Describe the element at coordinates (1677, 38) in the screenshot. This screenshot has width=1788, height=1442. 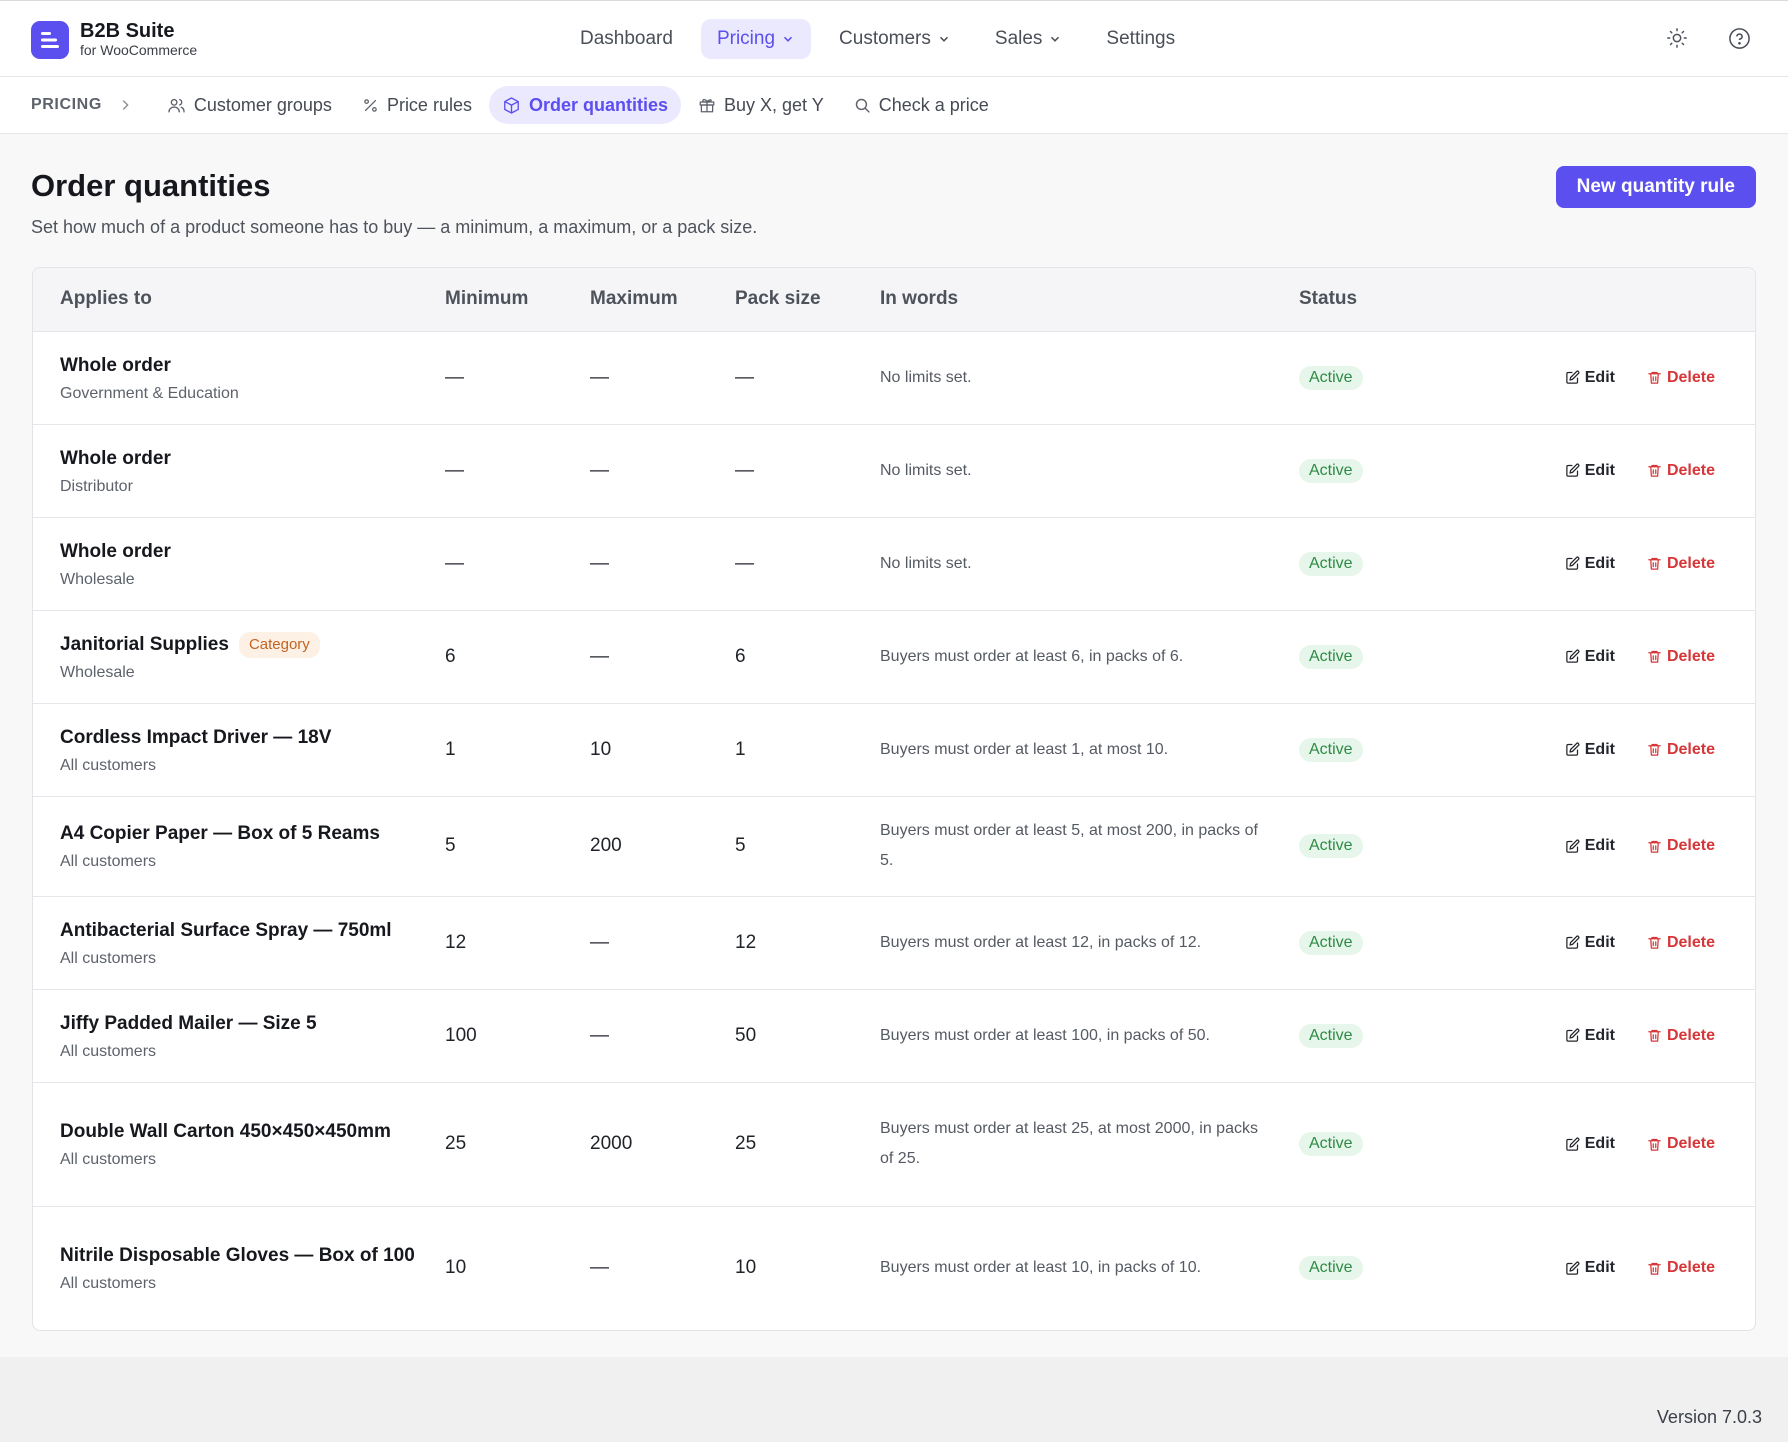
I see `sun-icon` at that location.